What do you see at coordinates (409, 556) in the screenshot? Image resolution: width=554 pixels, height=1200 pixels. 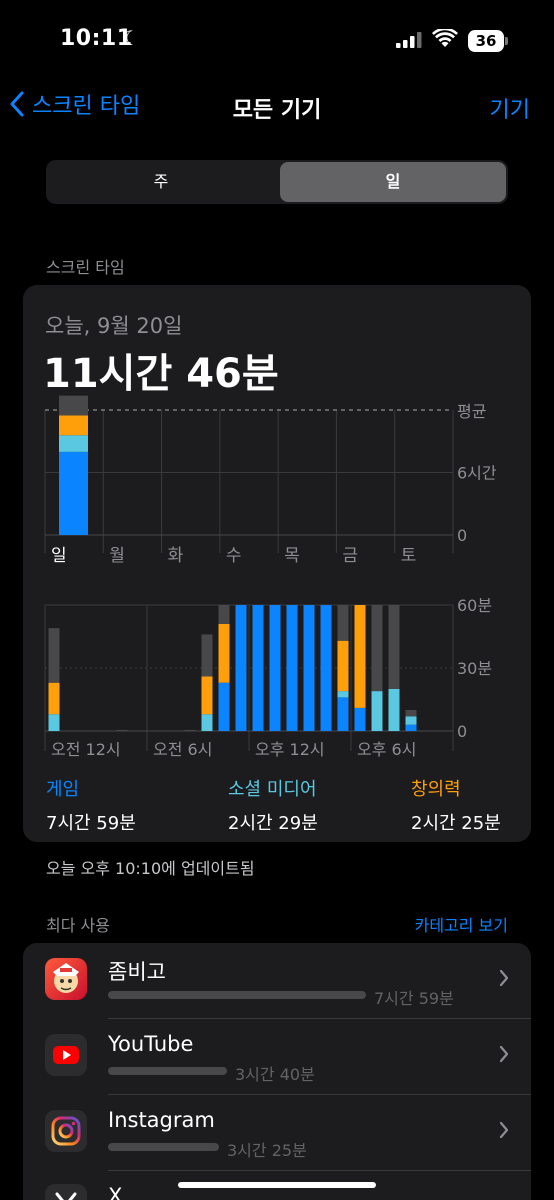 I see `weekday-label: 토` at bounding box center [409, 556].